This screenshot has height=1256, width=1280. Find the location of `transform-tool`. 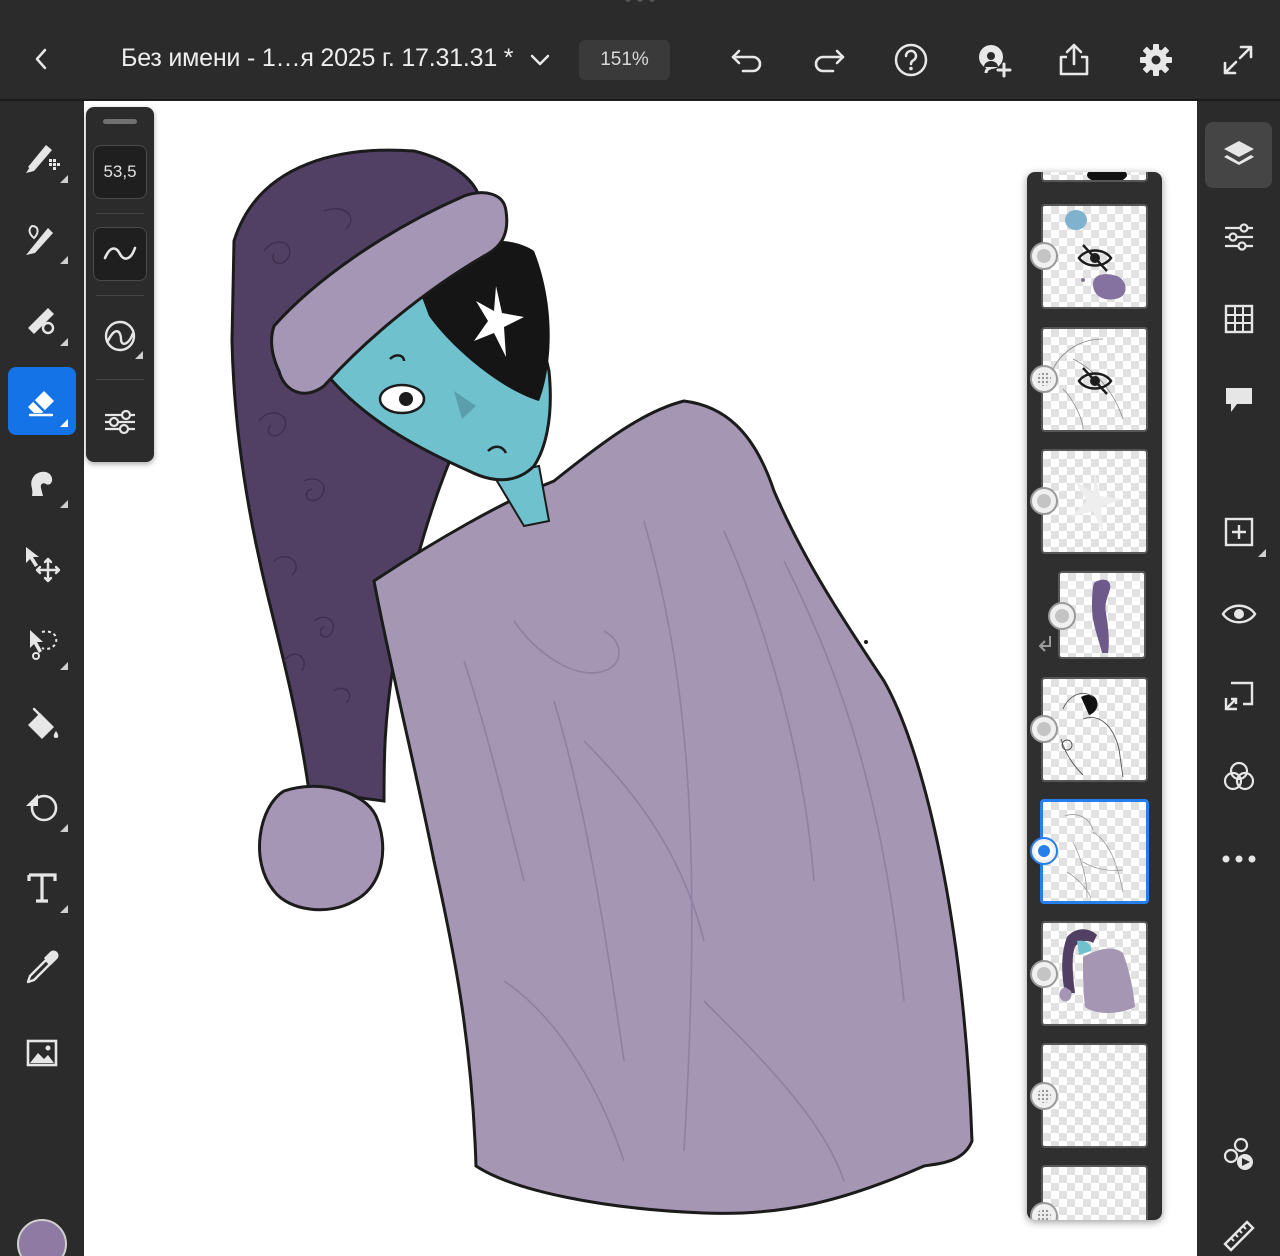

transform-tool is located at coordinates (42, 563).